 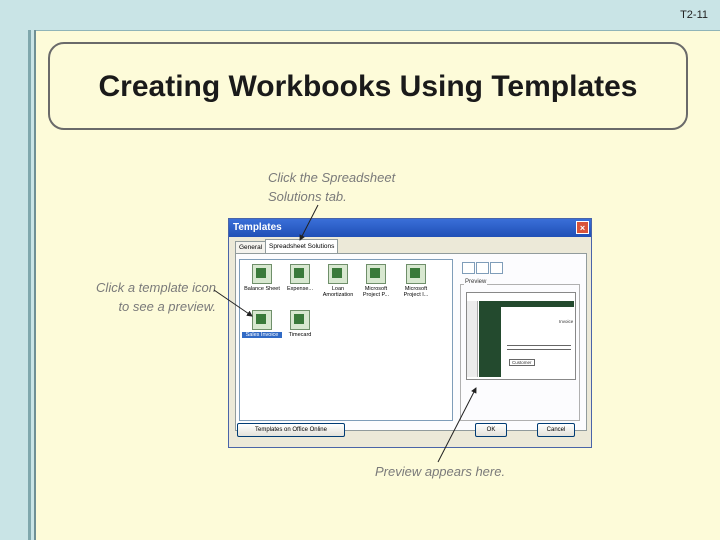 I want to click on arrow-to-tab, so click(x=309, y=222).